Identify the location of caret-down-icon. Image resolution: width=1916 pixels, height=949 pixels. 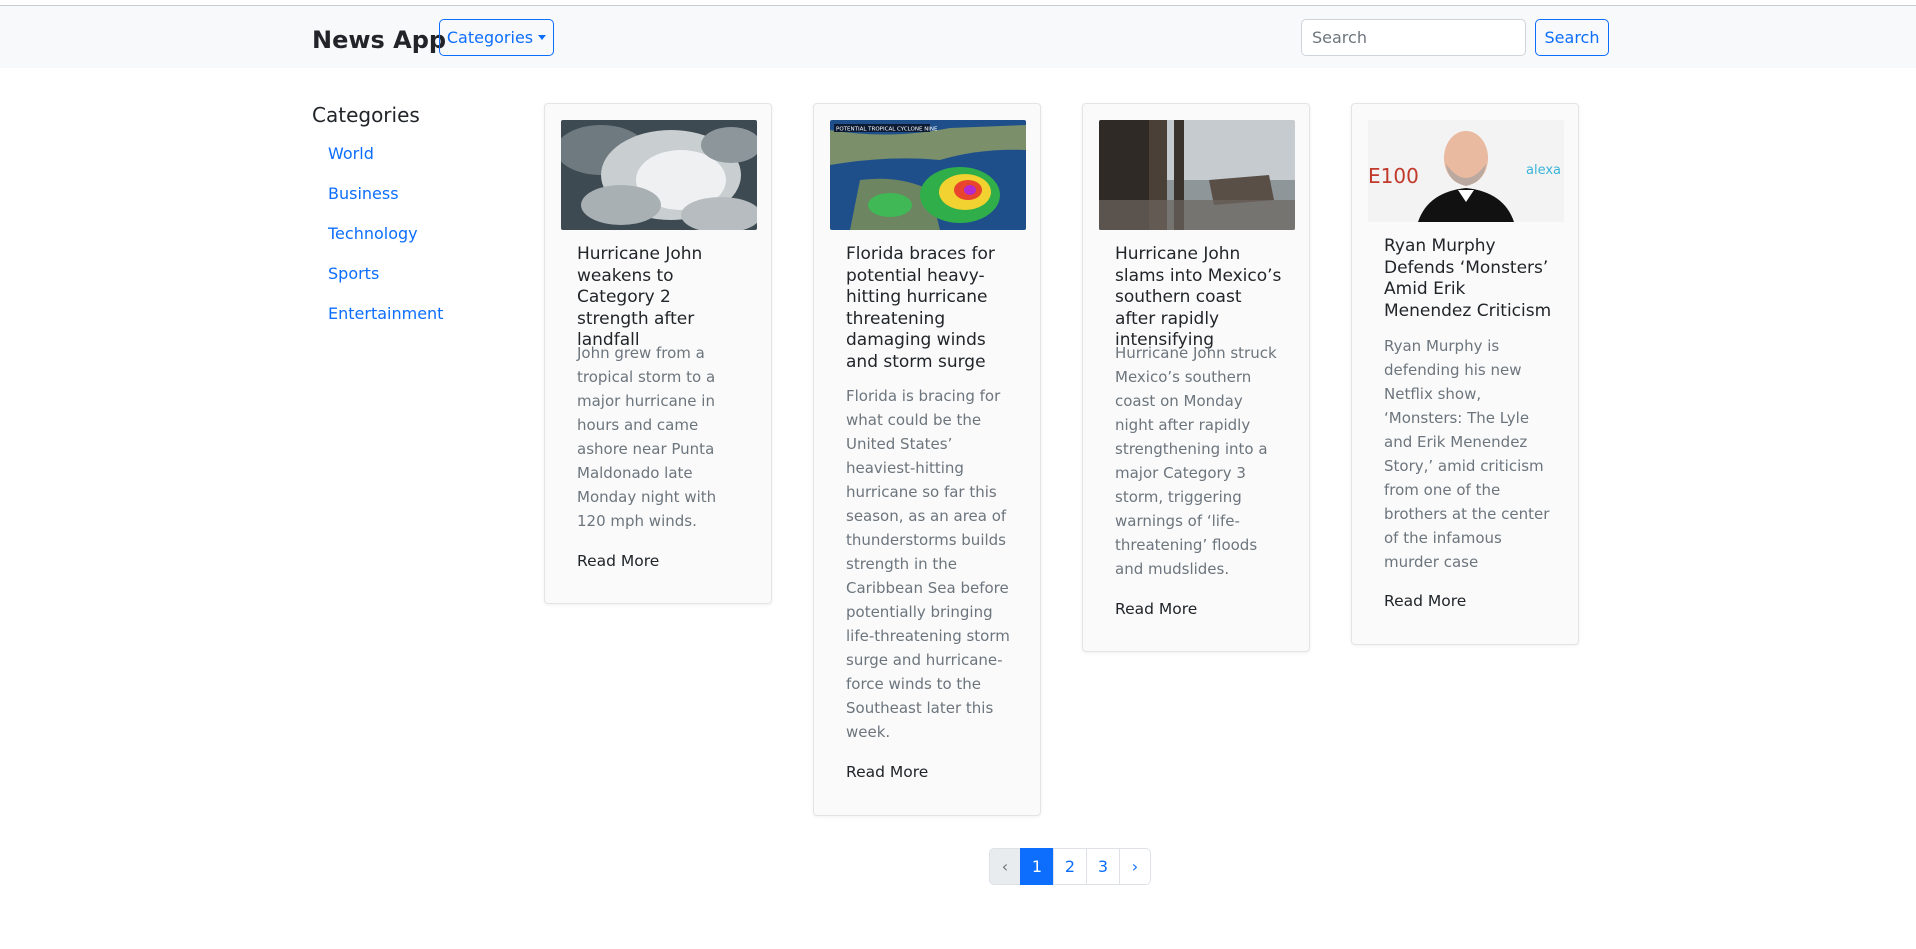
(542, 37).